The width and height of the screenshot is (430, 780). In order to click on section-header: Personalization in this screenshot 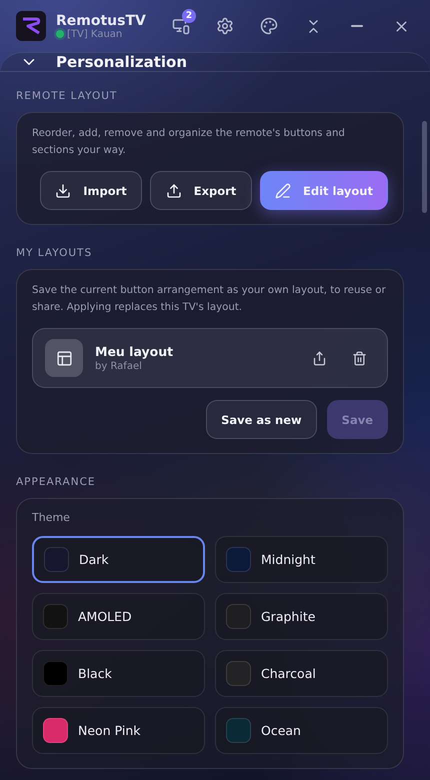, I will do `click(215, 62)`.